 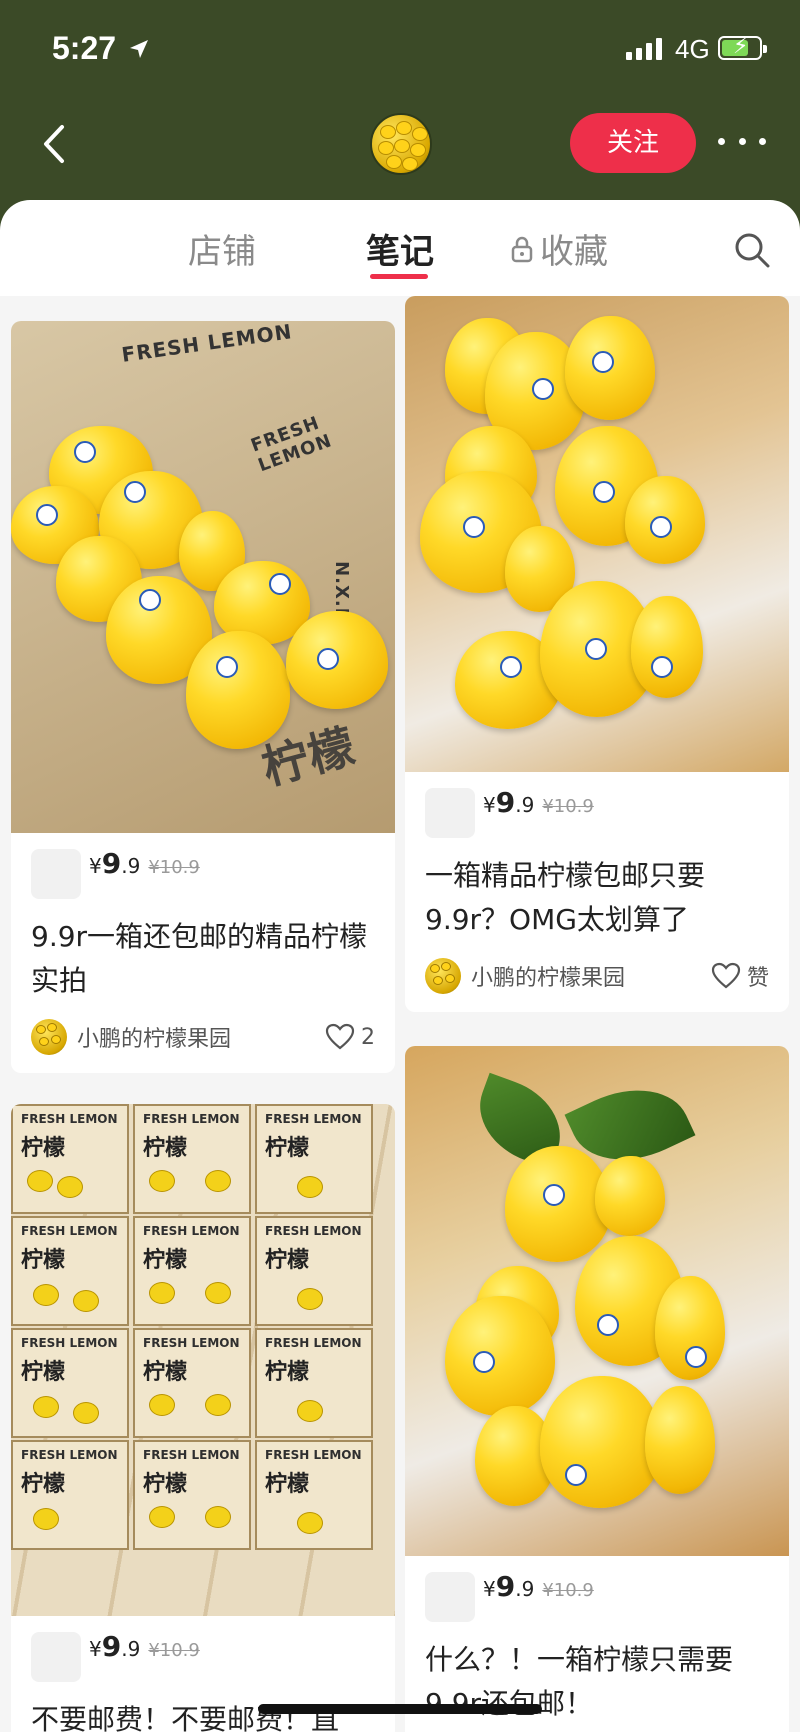 I want to click on profile-header: 5:27 4G ⚡ 关注, so click(x=400, y=115).